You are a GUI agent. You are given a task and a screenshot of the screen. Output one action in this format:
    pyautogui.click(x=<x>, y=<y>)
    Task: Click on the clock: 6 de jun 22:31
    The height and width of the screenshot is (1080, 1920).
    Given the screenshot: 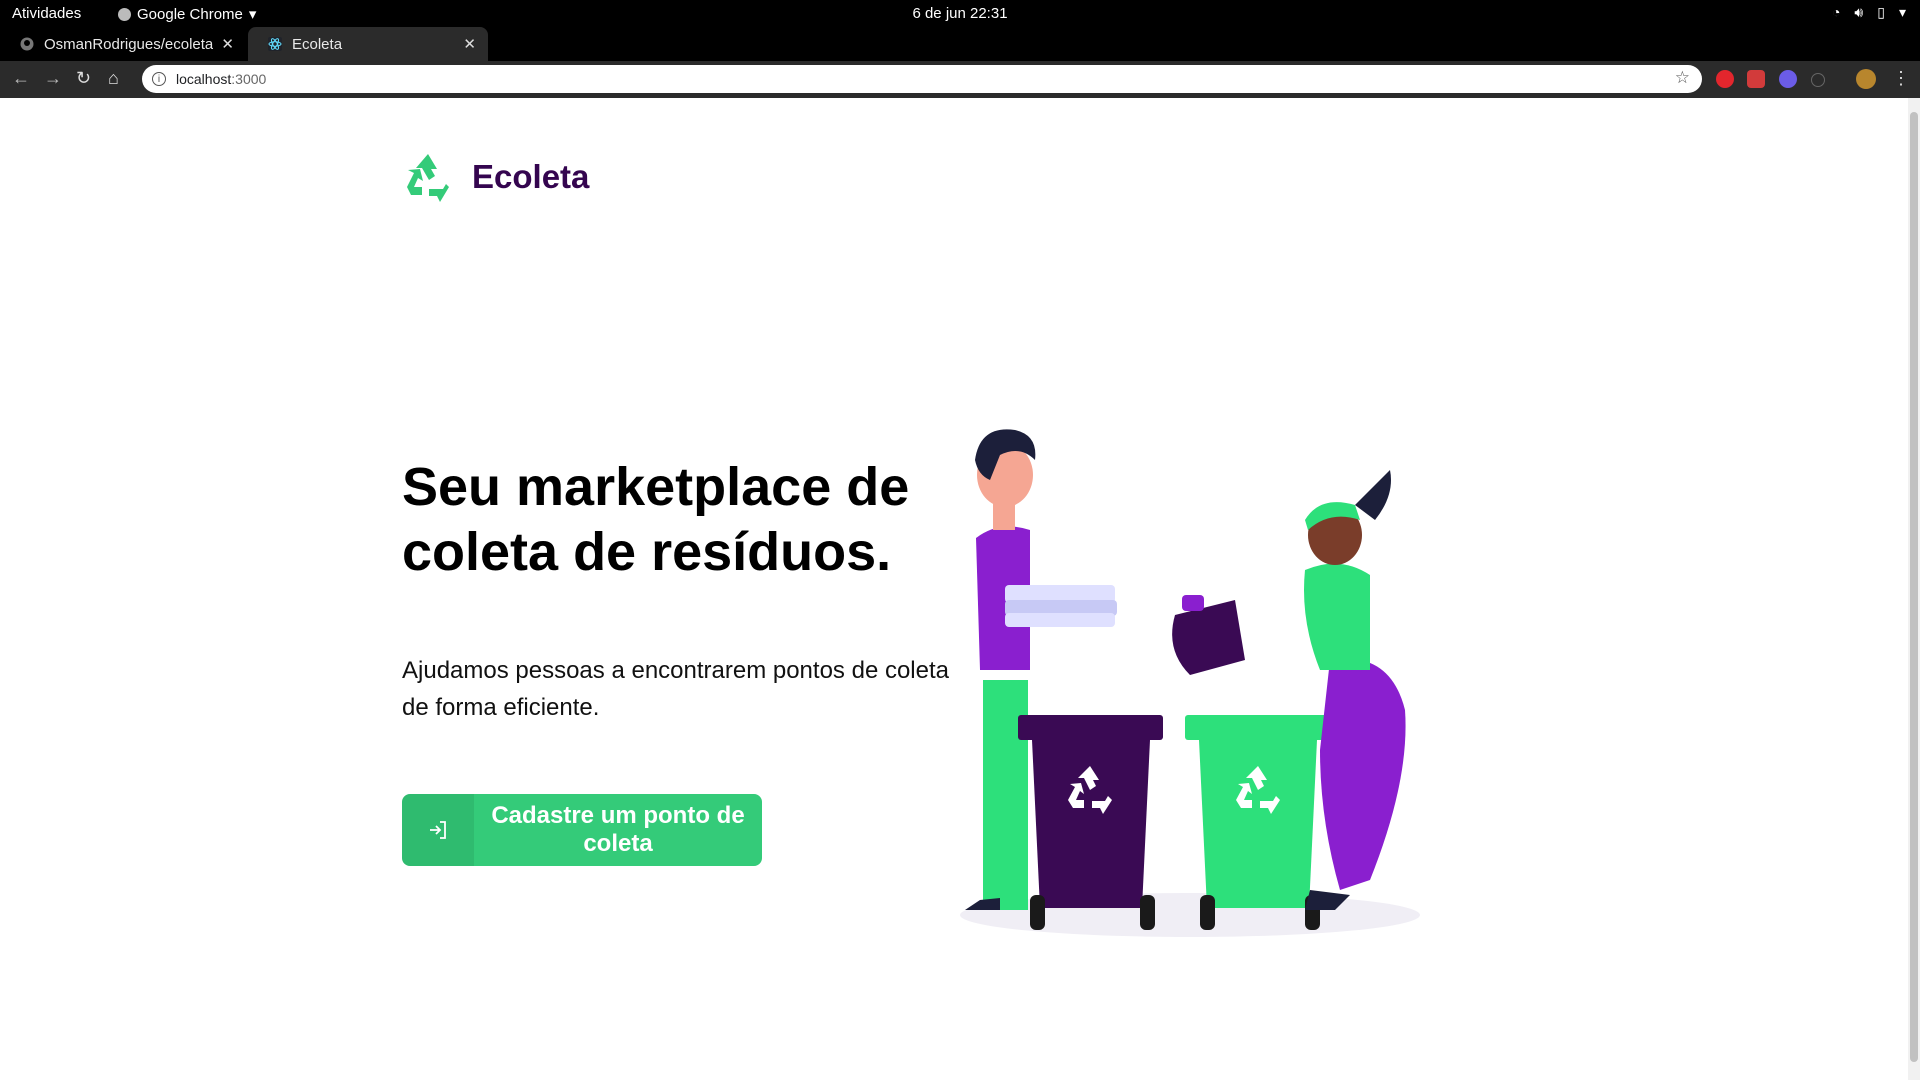 What is the action you would take?
    pyautogui.click(x=960, y=13)
    